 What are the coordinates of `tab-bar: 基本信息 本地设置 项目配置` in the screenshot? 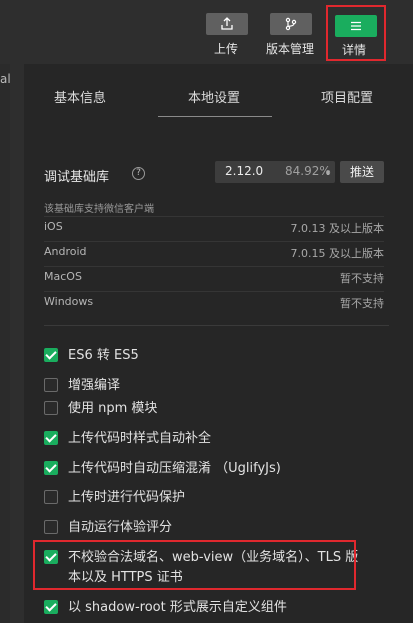 It's located at (218, 94).